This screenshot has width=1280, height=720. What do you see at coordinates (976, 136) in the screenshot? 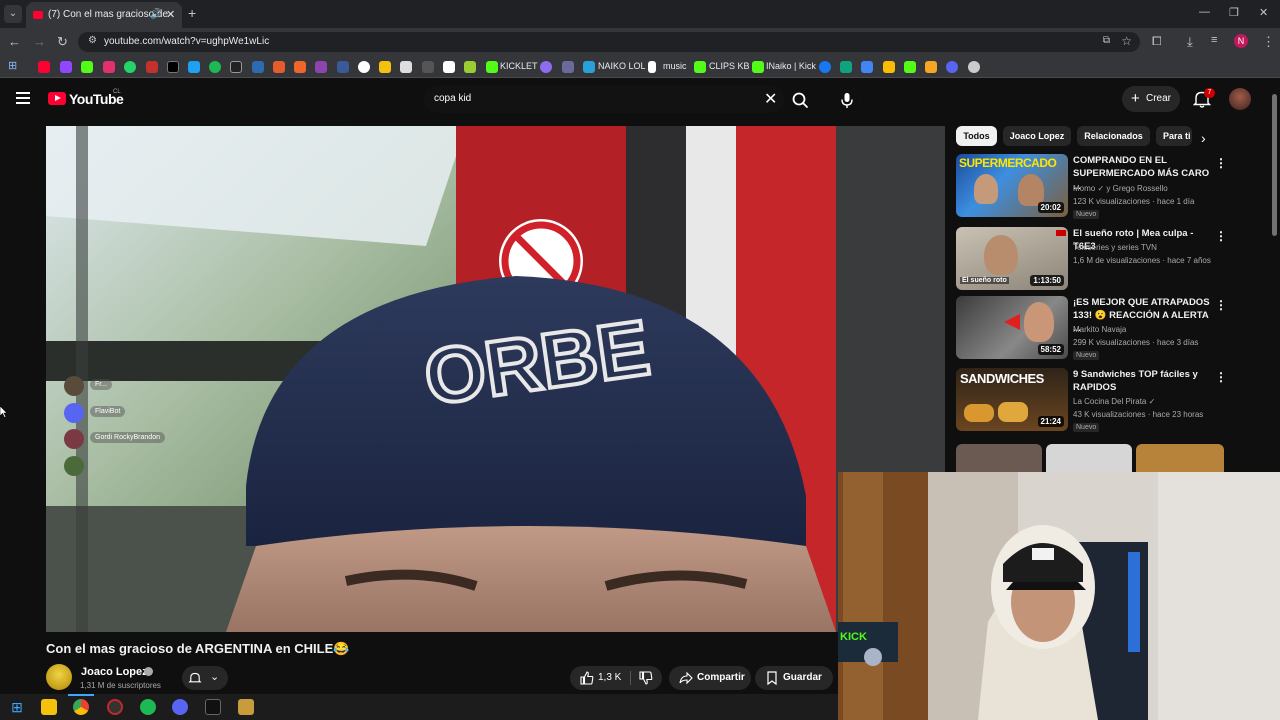
I see `chip-todos: Todos` at bounding box center [976, 136].